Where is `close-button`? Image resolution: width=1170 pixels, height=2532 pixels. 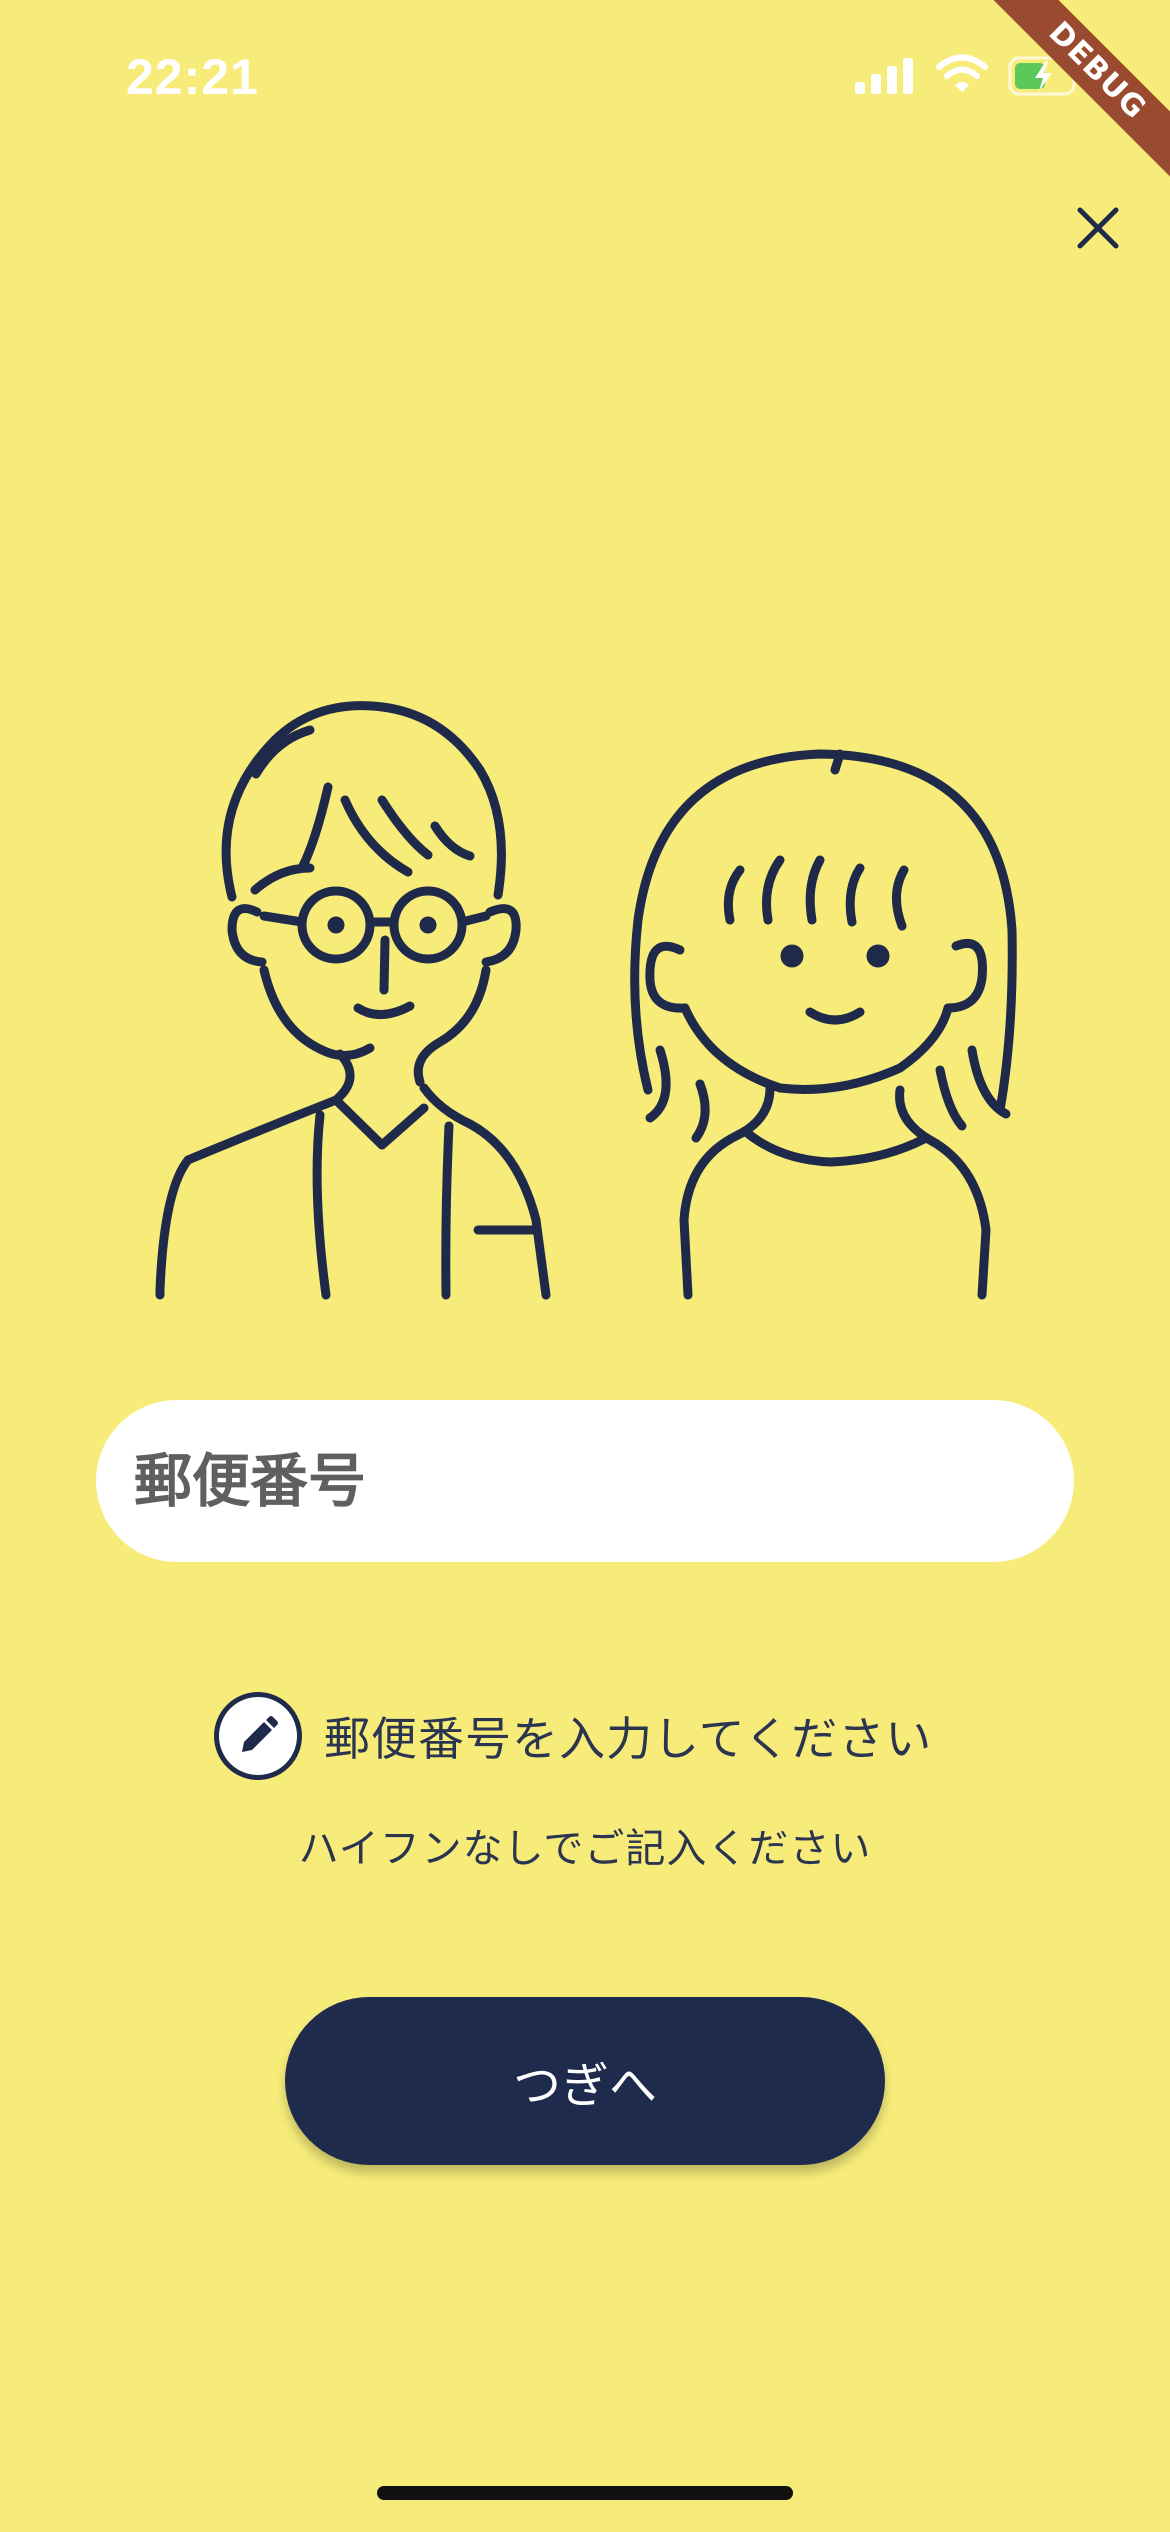
close-button is located at coordinates (1098, 228).